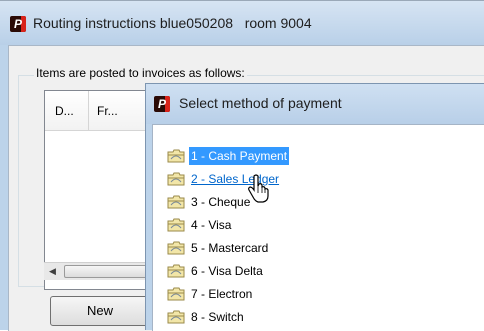 The image size is (484, 331). I want to click on dialog-title: Select method of payment, so click(260, 103).